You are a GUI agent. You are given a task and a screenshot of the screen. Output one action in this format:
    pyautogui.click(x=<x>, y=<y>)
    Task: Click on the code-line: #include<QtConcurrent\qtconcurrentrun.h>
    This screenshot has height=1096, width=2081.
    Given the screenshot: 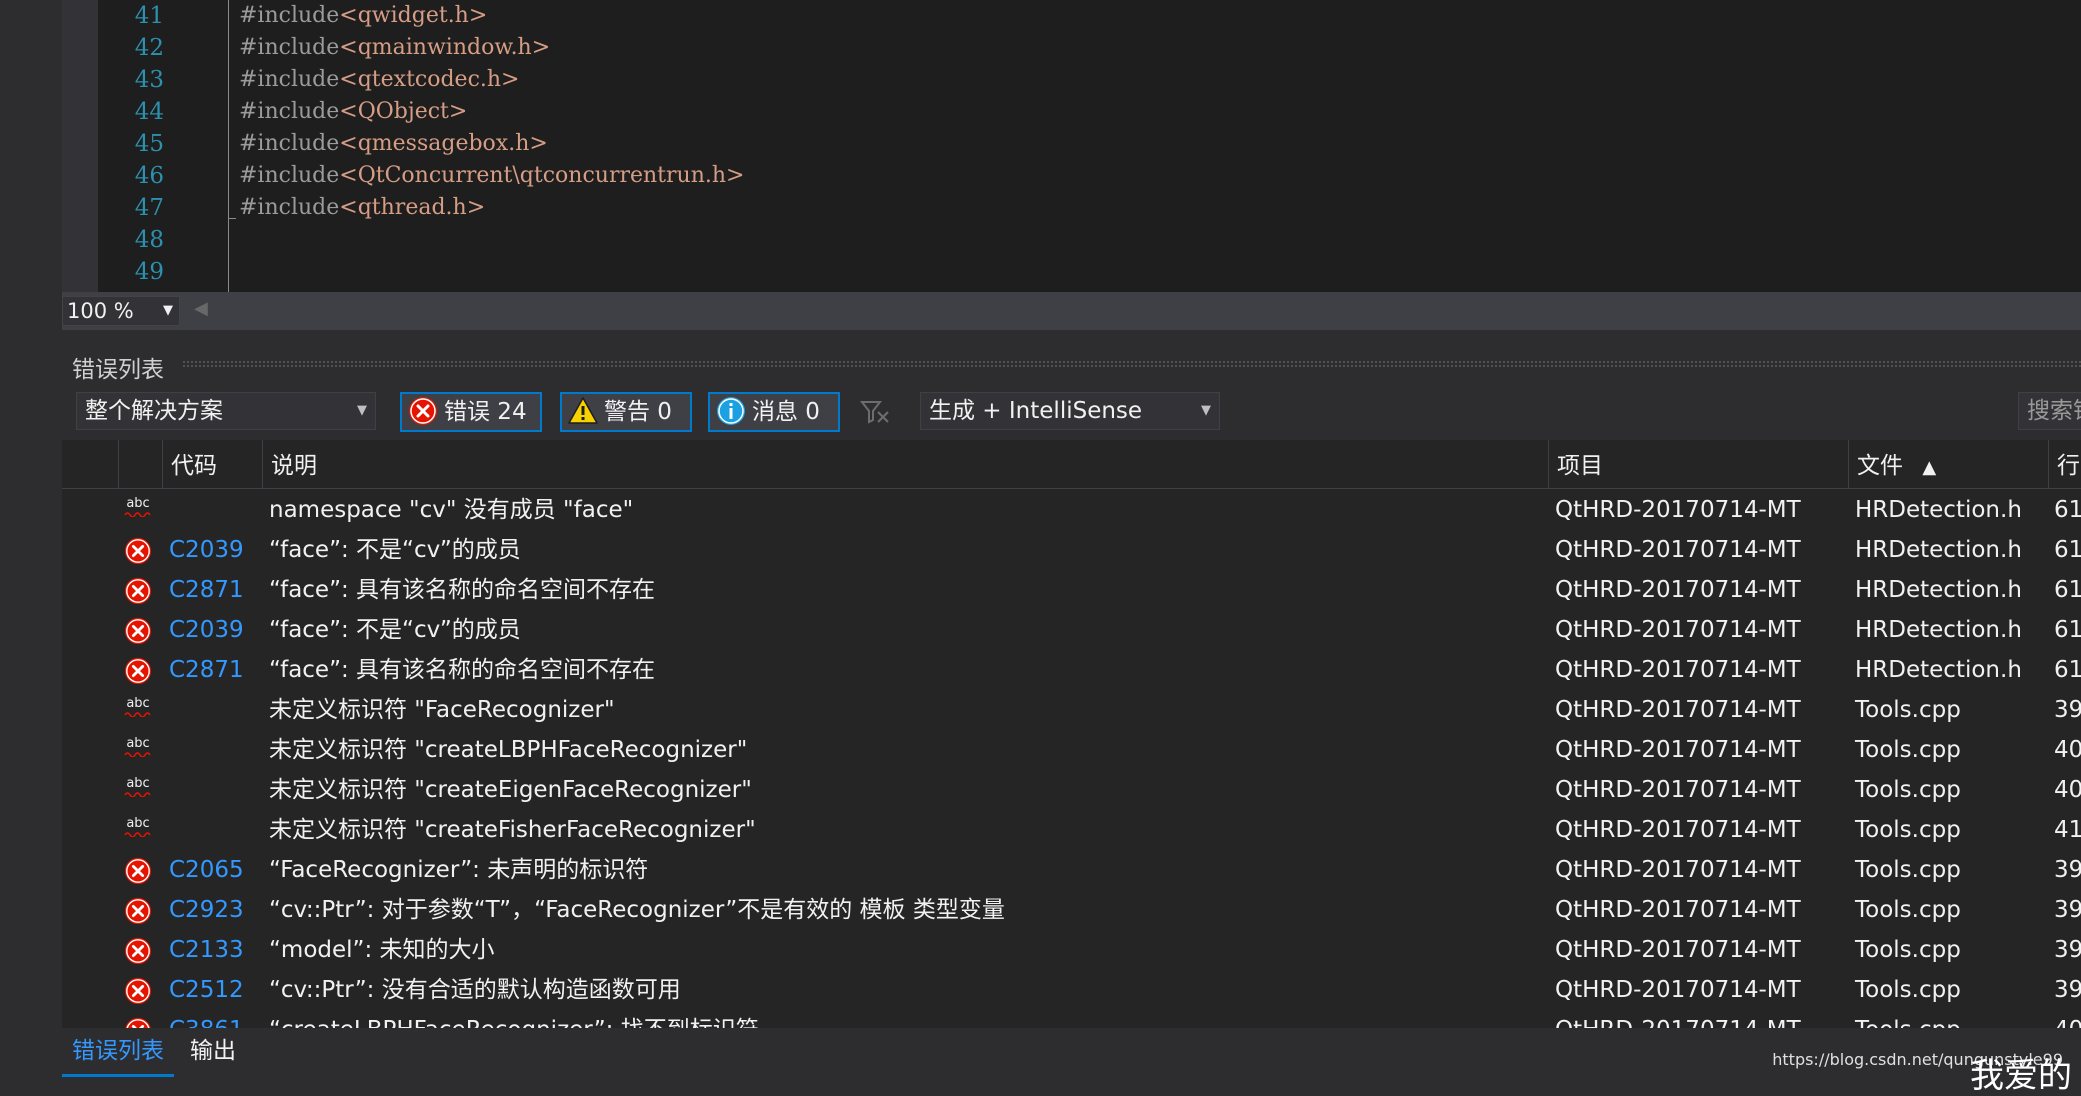 What is the action you would take?
    pyautogui.click(x=491, y=176)
    